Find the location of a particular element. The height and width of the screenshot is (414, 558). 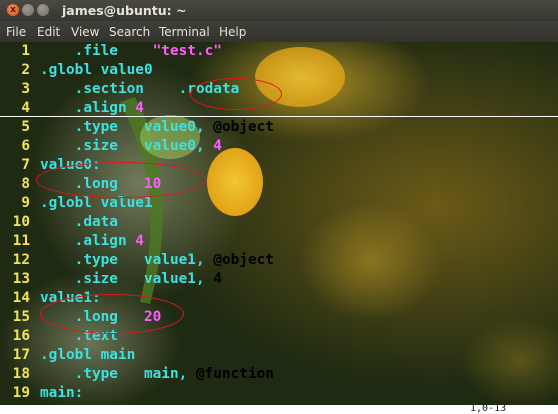

code-token: main: is located at coordinates (62, 393).